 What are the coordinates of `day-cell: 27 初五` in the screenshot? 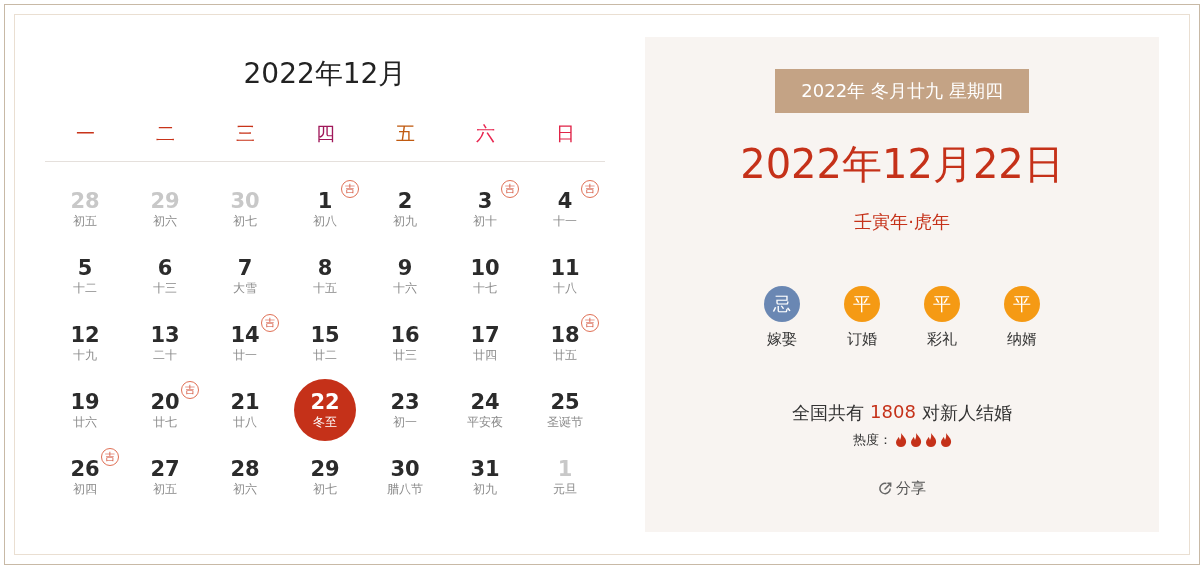 It's located at (165, 479).